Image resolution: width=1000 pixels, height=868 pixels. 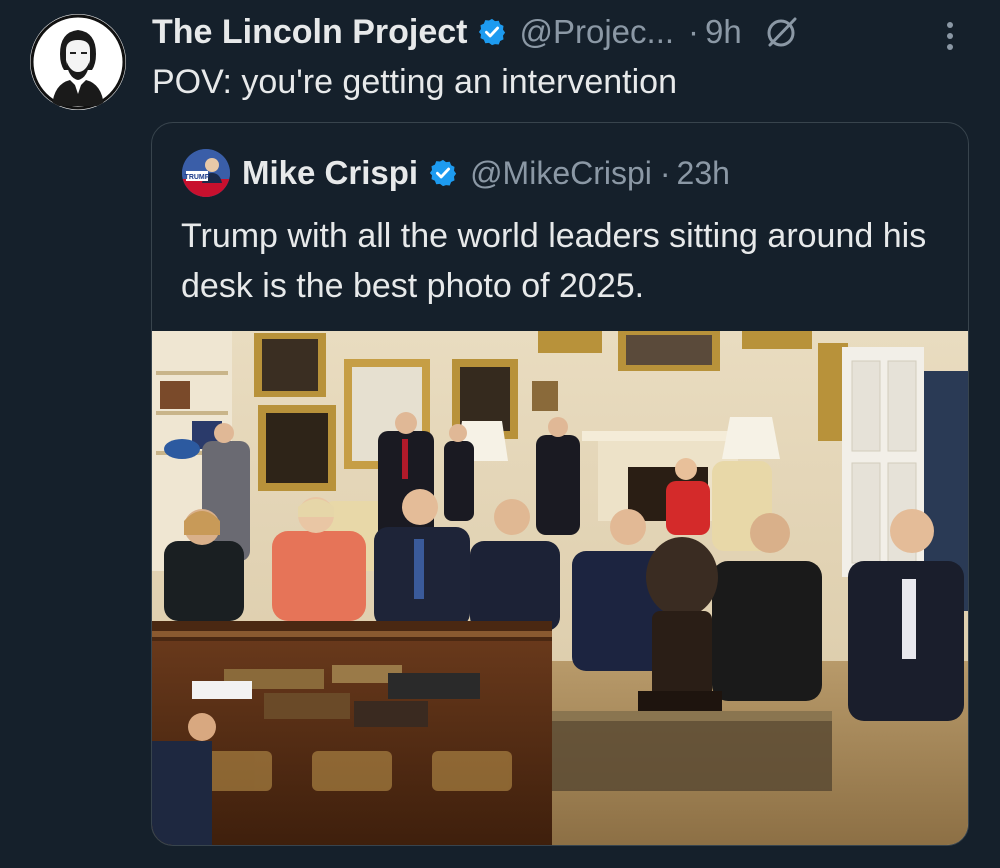 I want to click on more-options-icon, so click(x=950, y=36).